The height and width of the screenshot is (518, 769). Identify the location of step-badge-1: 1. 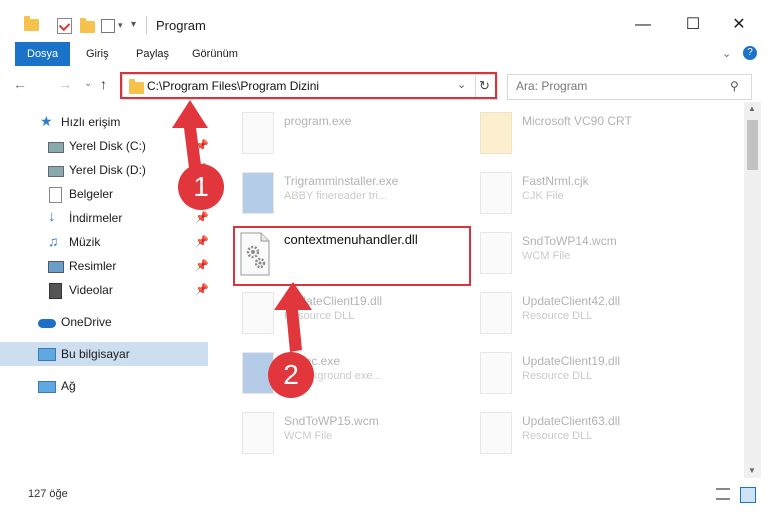
(201, 187).